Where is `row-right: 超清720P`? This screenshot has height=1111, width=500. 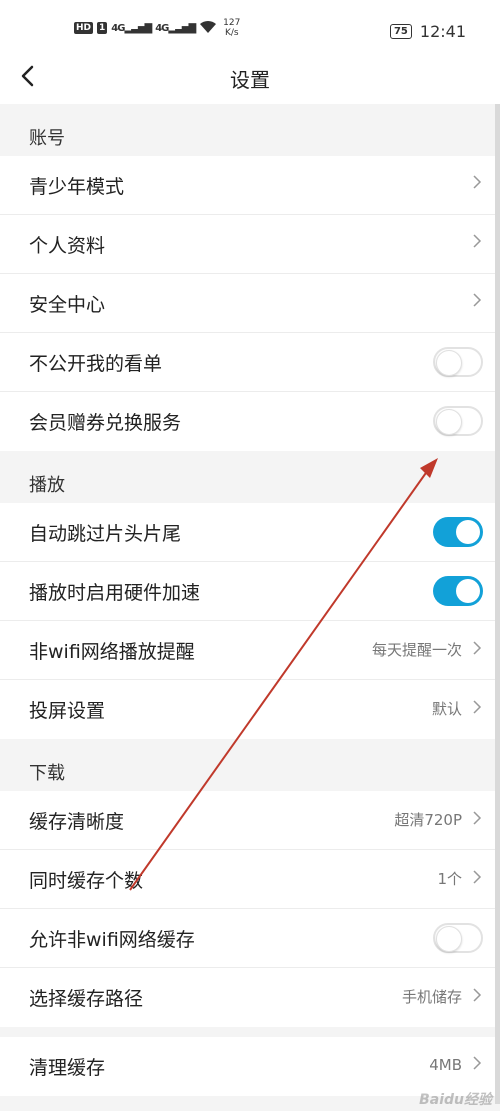
row-right: 超清720P is located at coordinates (438, 819).